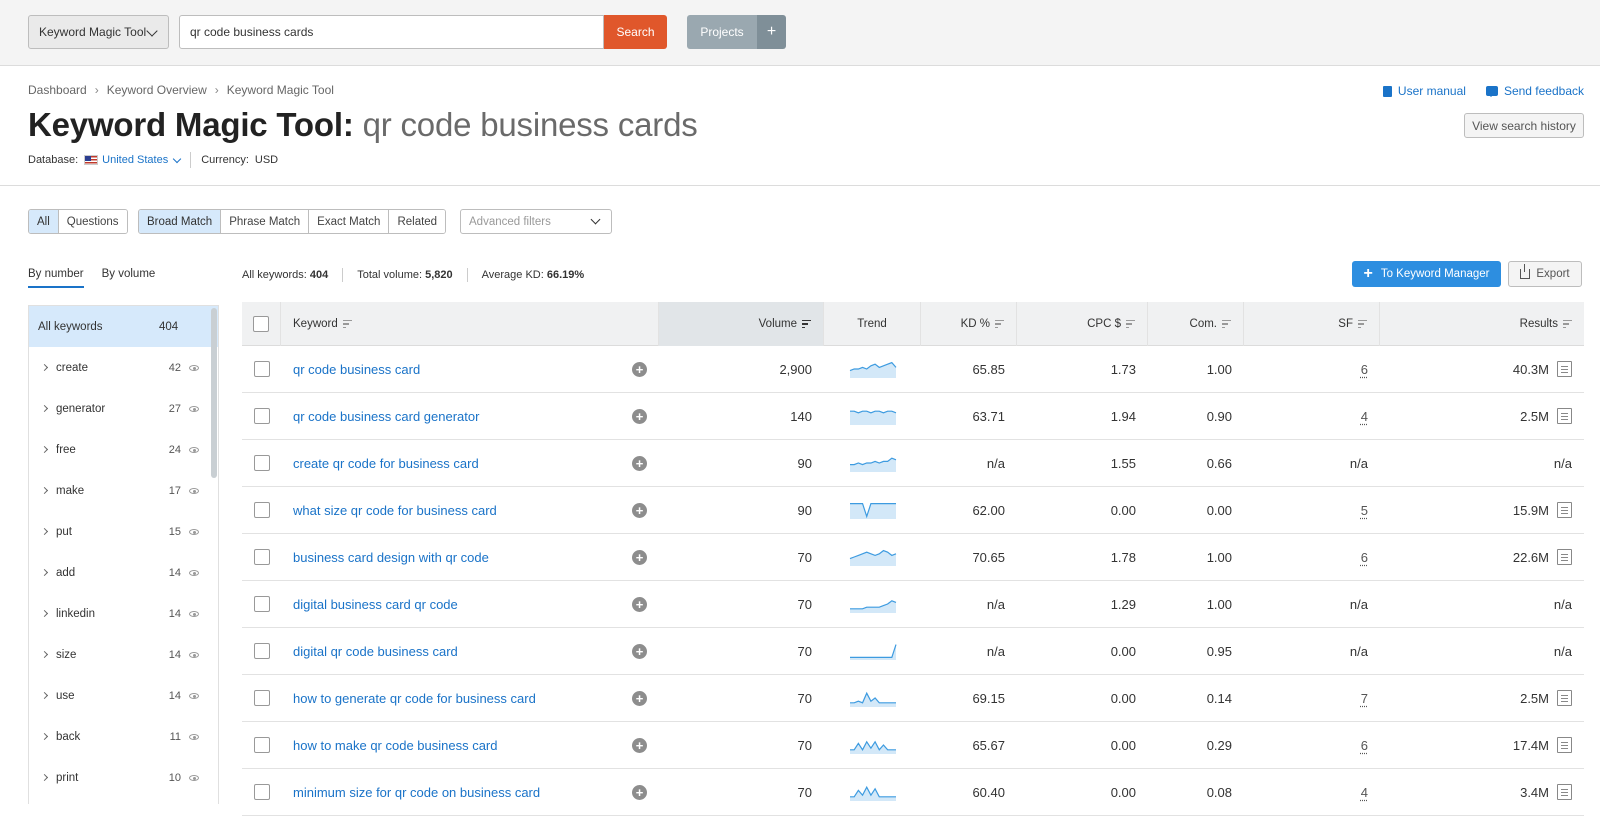  Describe the element at coordinates (123, 695) in the screenshot. I see `sidebar-item-use: use 14` at that location.